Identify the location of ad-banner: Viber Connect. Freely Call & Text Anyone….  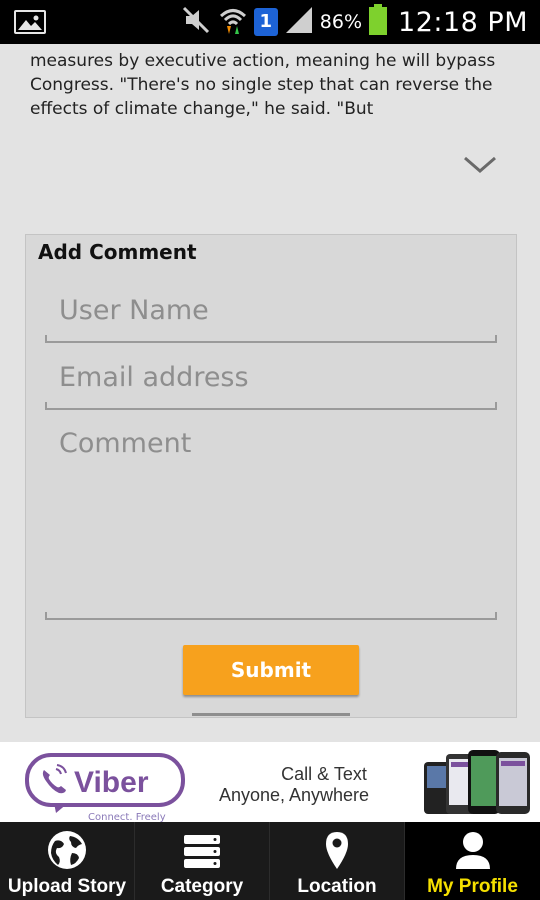
(270, 782).